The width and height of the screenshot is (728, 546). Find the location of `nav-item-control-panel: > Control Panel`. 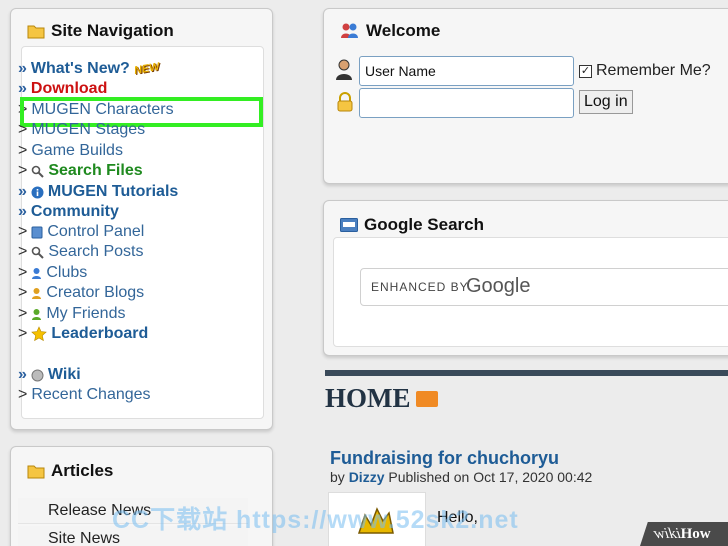

nav-item-control-panel: > Control Panel is located at coordinates (81, 232).